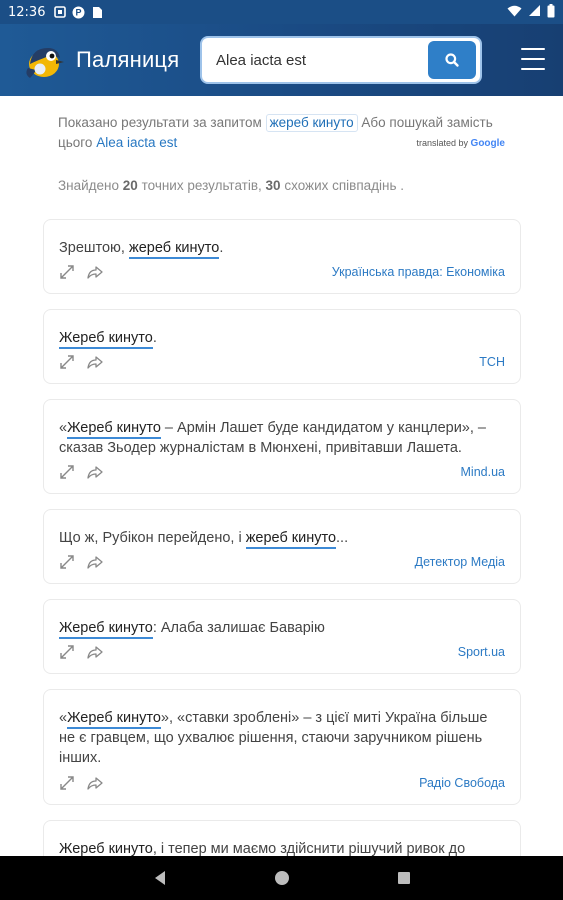  I want to click on status-indicators, so click(531, 12).